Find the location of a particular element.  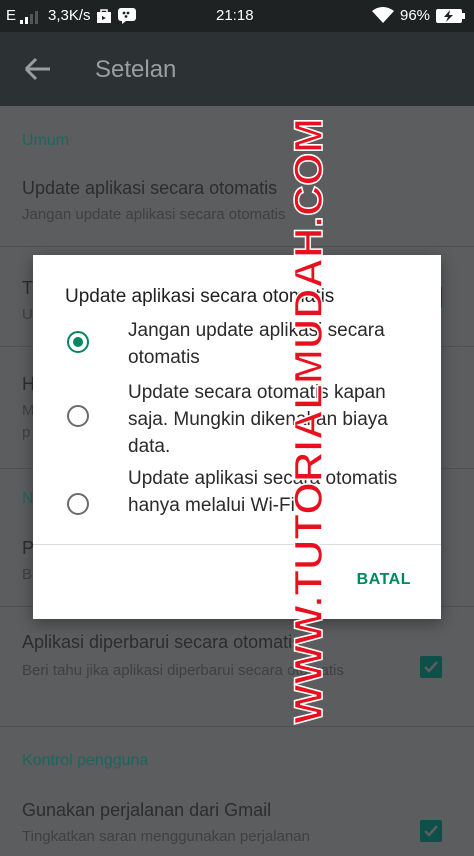

setting-subtitle: Jangan update aplikasi secara otomatis is located at coordinates (154, 214).